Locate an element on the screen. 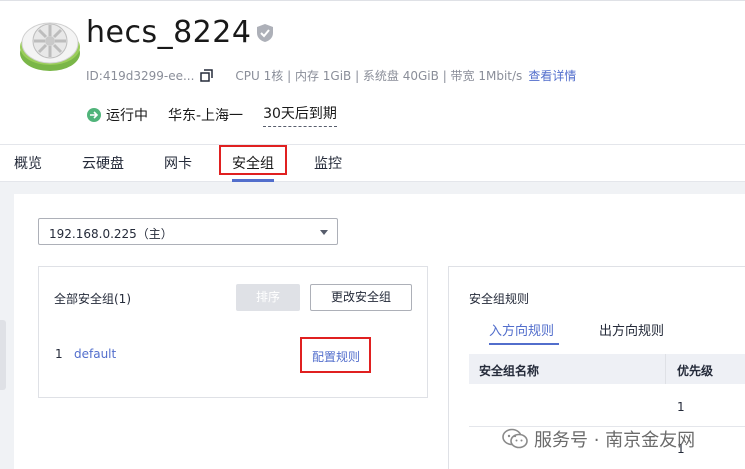  wechat-icon is located at coordinates (515, 438).